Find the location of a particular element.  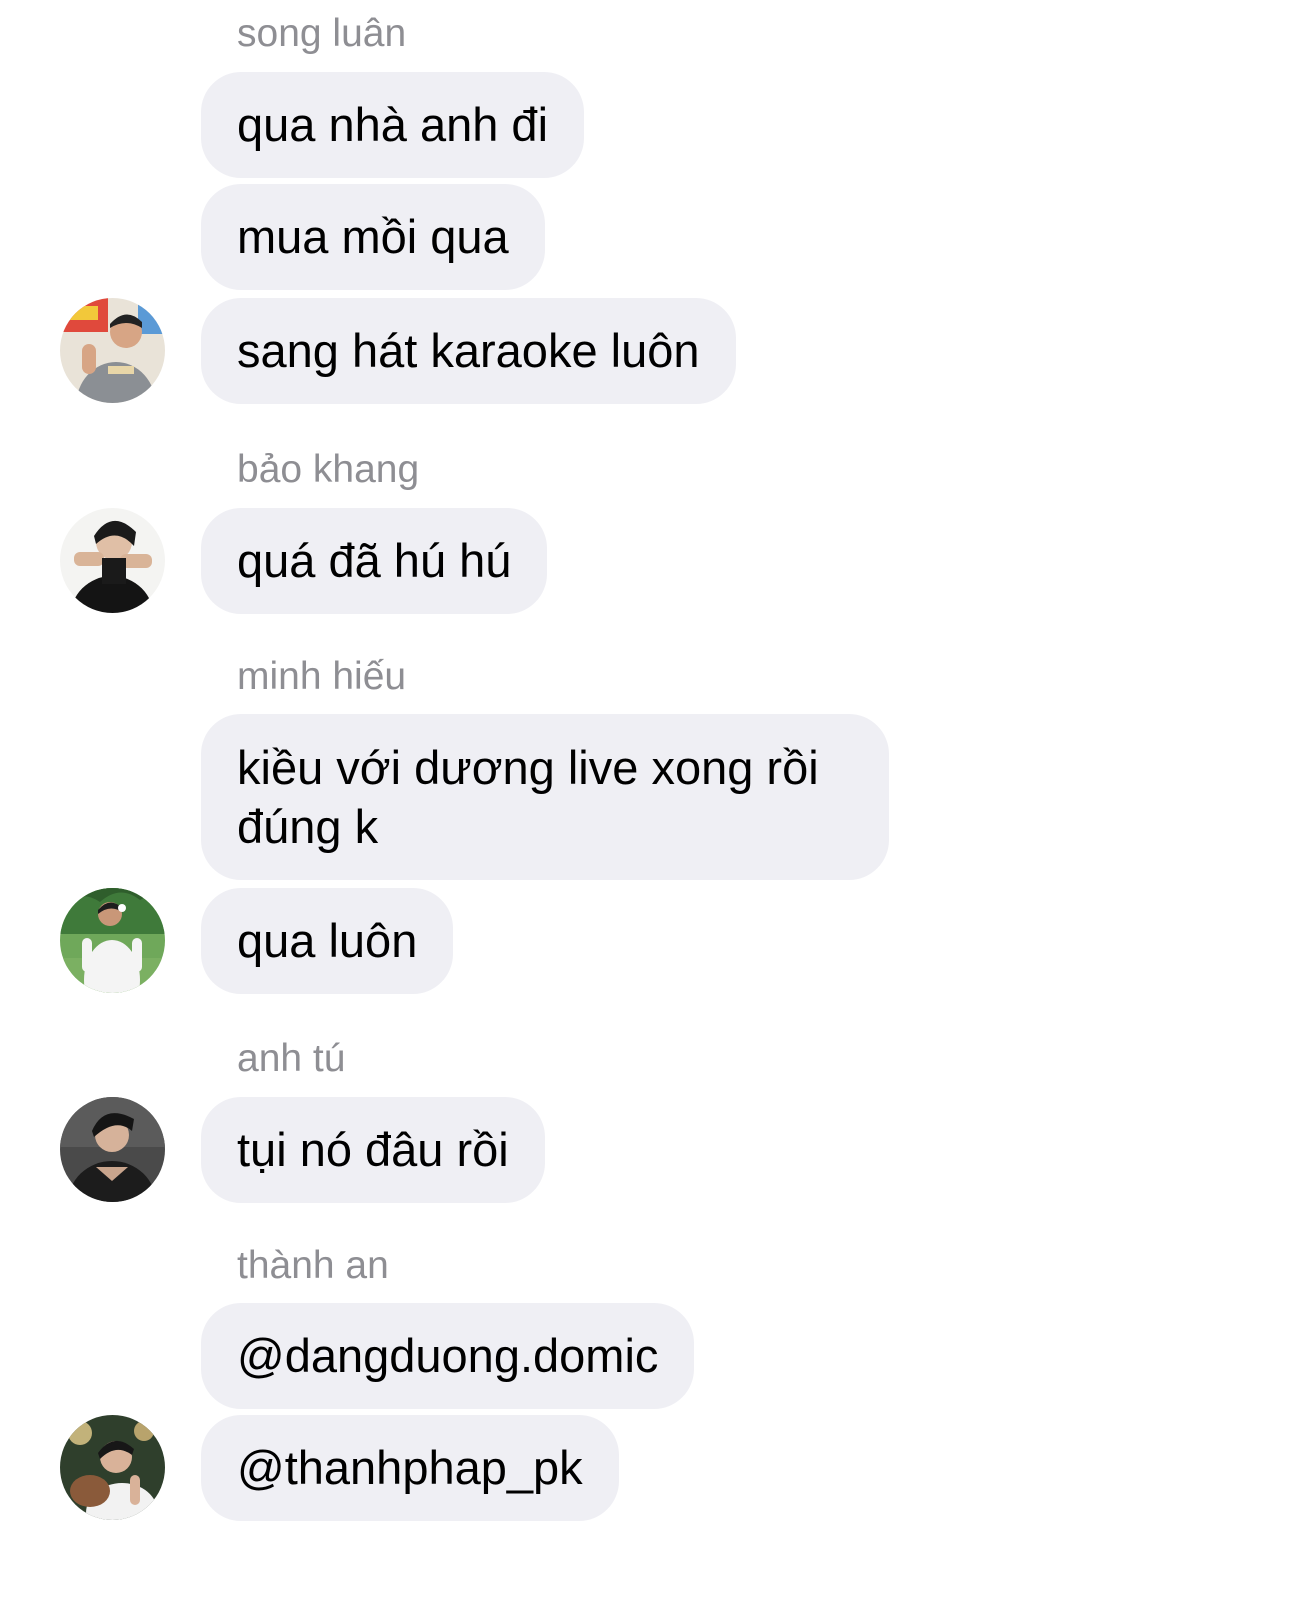

sender-name: minh hiếu is located at coordinates (322, 676).